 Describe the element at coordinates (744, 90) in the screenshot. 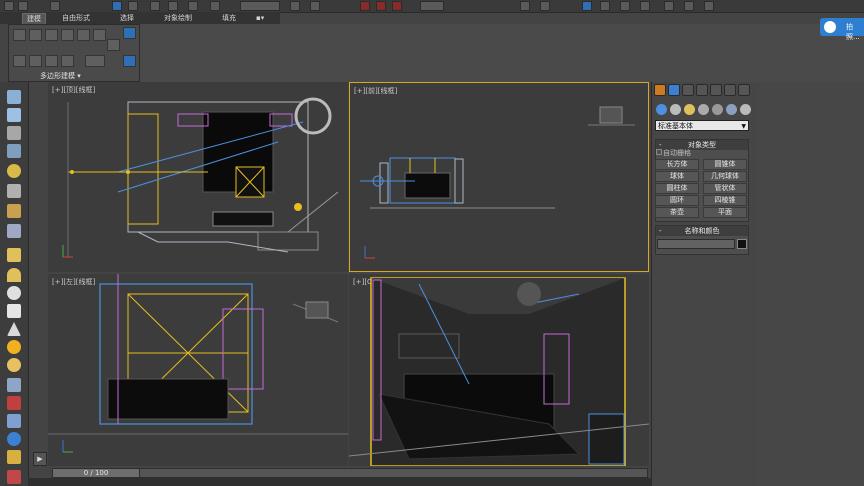

I see `hammer-icon` at that location.